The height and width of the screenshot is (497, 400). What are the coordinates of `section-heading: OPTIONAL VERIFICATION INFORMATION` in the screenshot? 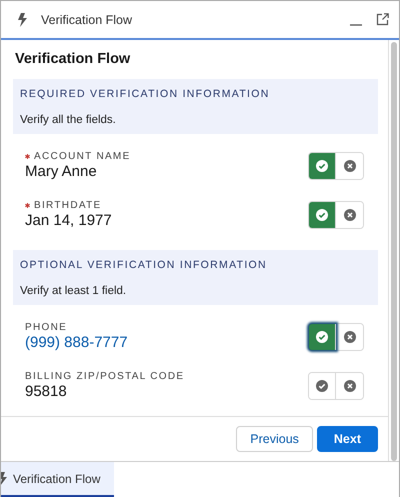 It's located at (144, 265).